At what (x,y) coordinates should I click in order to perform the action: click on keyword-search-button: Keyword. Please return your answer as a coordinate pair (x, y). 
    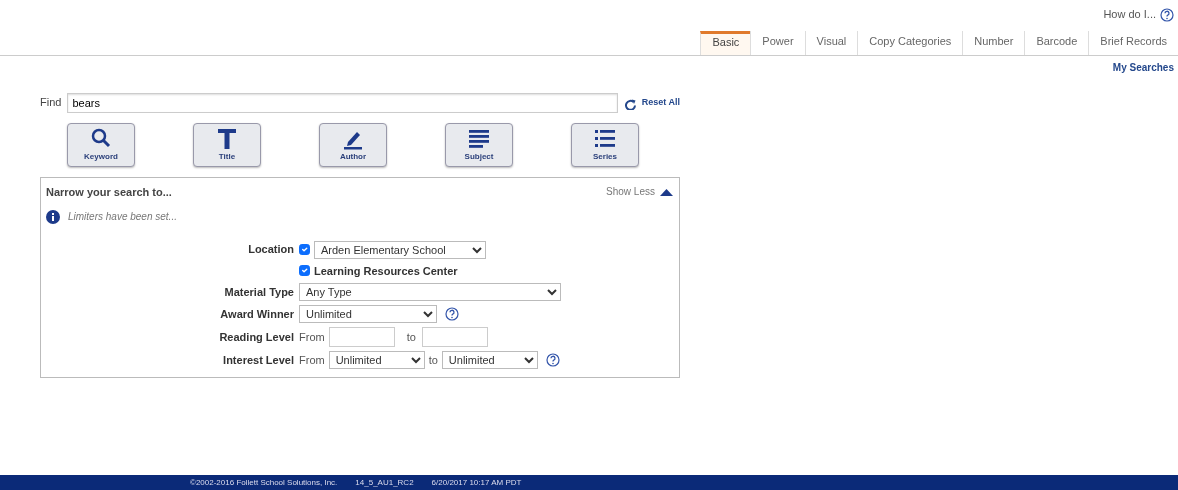
    Looking at the image, I should click on (101, 144).